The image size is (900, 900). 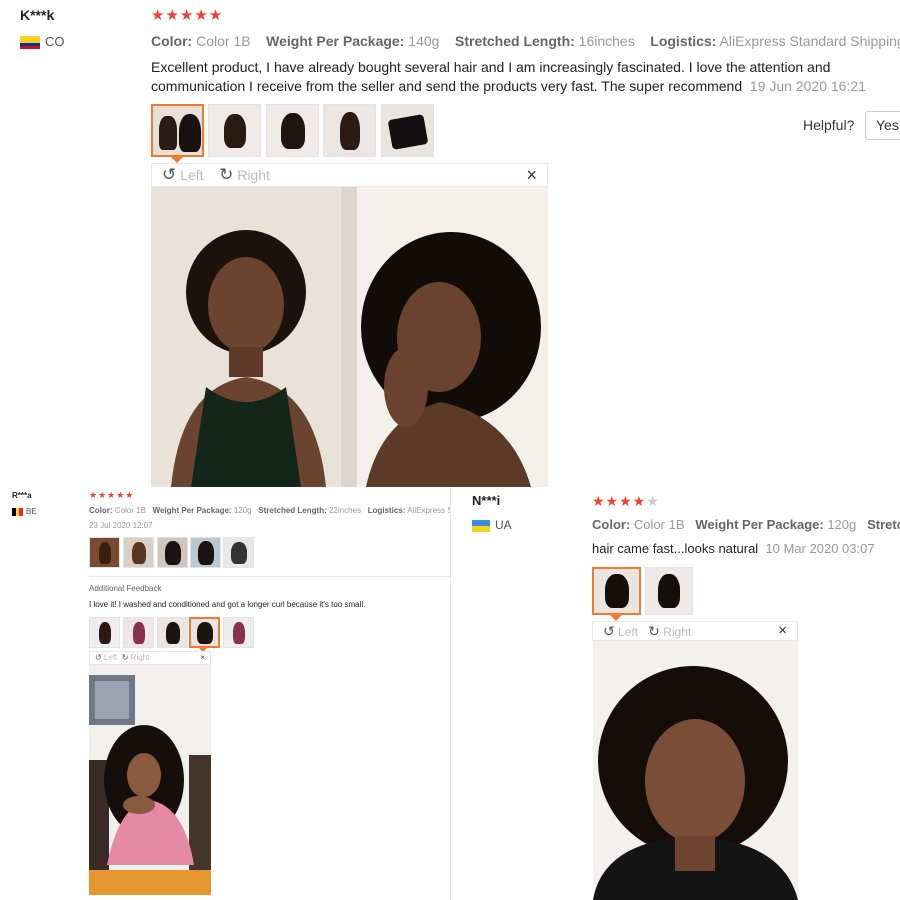 What do you see at coordinates (675, 548) in the screenshot?
I see `review-text-line-1: hair came fast...looks natural` at bounding box center [675, 548].